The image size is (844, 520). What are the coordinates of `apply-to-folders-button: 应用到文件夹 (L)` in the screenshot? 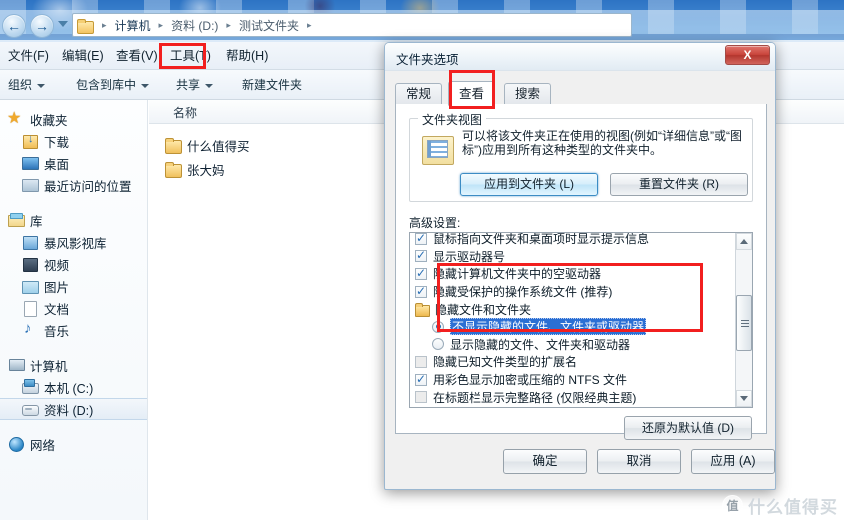 It's located at (529, 184).